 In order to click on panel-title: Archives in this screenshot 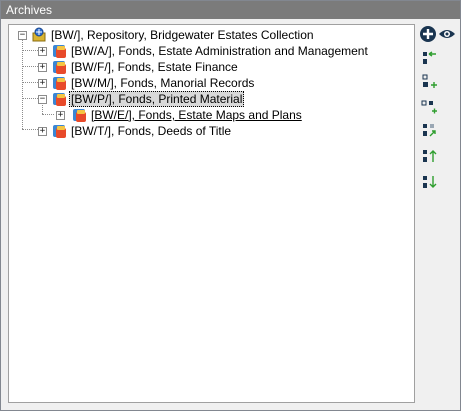, I will do `click(230, 10)`.